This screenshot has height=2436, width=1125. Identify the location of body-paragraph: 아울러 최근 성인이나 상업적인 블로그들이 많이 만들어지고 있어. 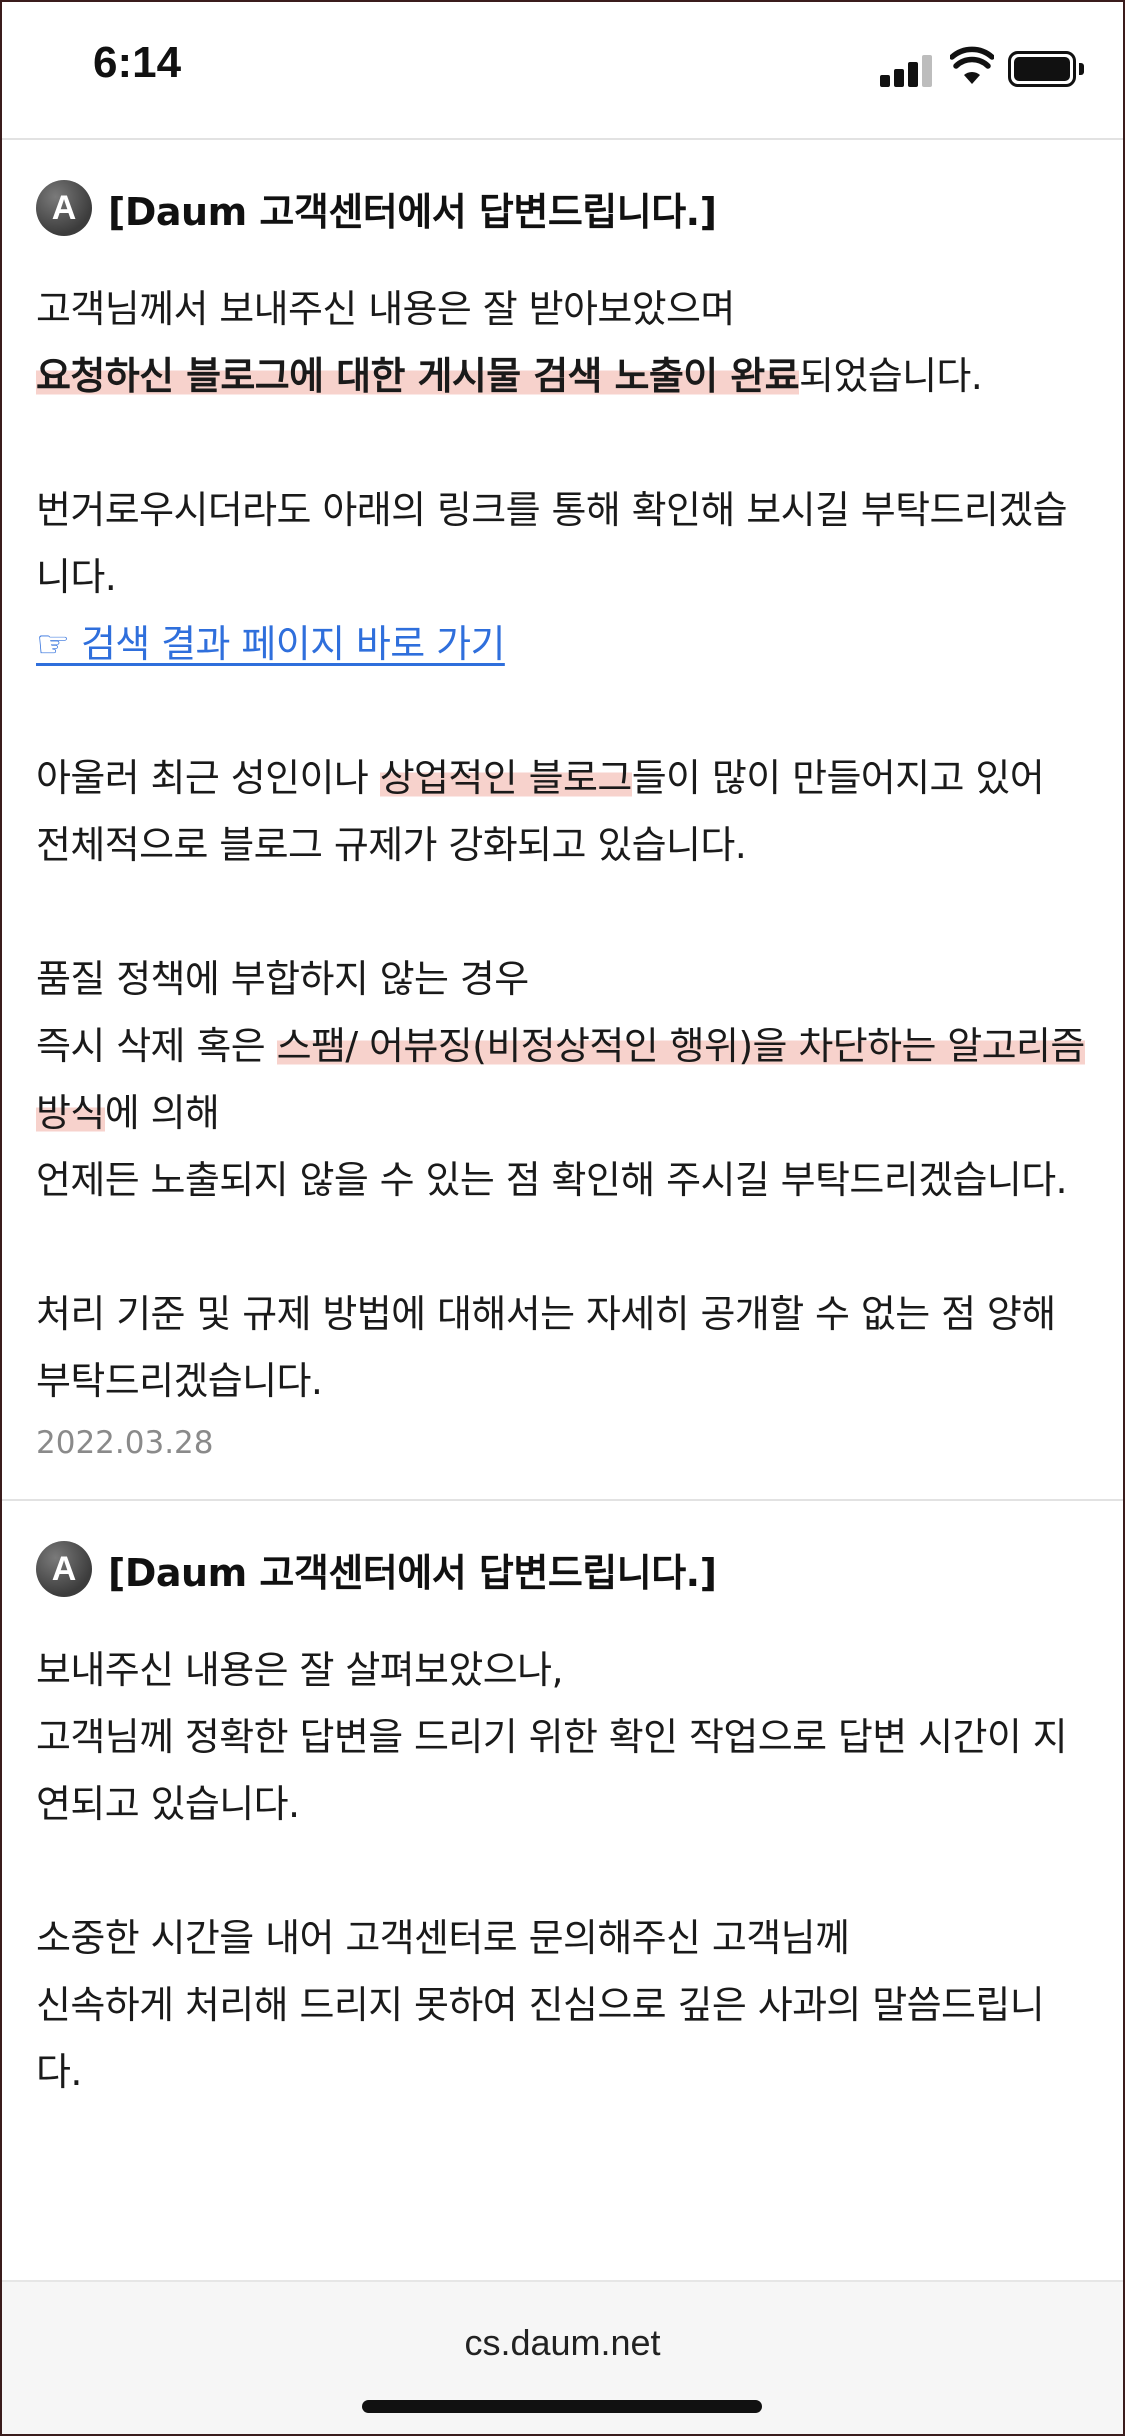
(562, 778).